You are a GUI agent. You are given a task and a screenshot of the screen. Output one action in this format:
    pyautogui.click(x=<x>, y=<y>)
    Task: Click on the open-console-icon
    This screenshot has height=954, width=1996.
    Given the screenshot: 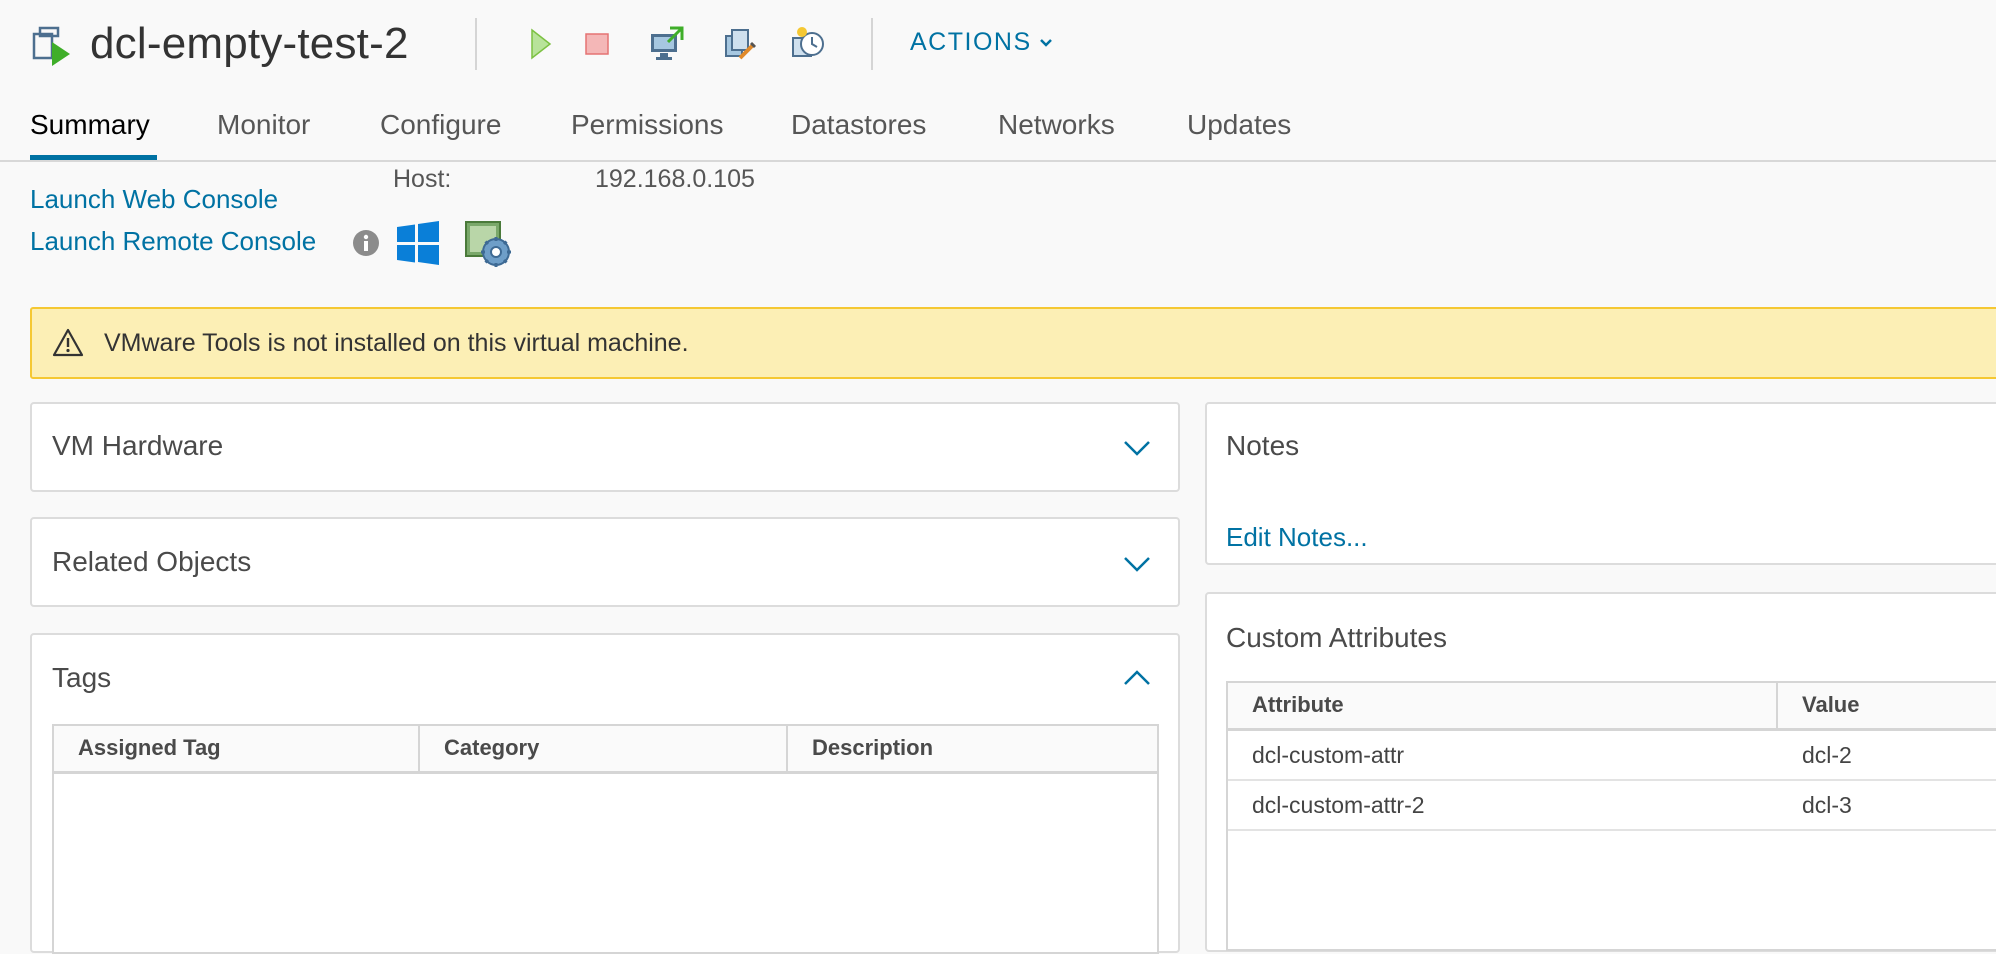 What is the action you would take?
    pyautogui.click(x=666, y=44)
    